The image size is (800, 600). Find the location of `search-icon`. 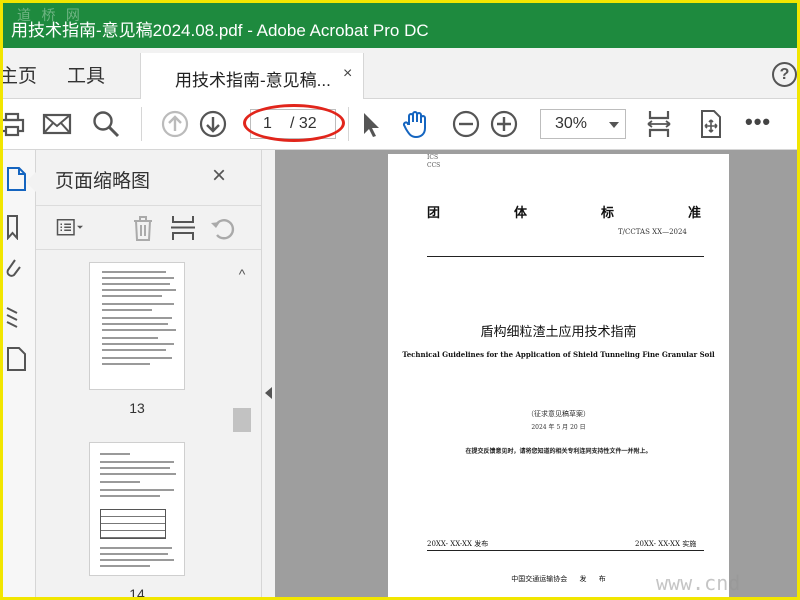

search-icon is located at coordinates (106, 124).